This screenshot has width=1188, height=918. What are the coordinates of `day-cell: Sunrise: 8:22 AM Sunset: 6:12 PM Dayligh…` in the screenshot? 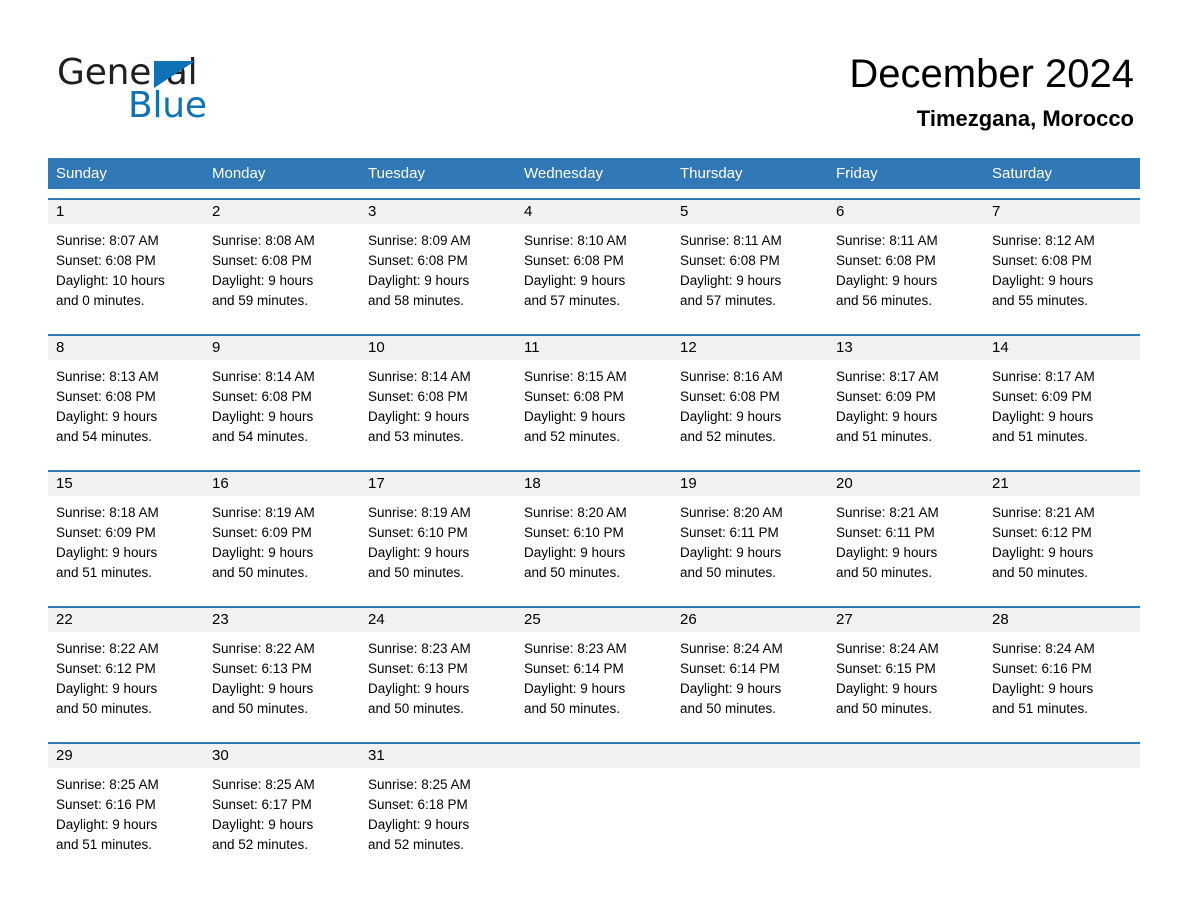 It's located at (126, 682).